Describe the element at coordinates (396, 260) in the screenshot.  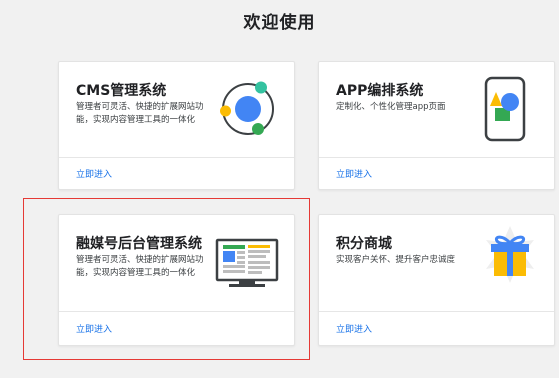
I see `card-description: 实现客户关怀、提升客户忠诚度` at that location.